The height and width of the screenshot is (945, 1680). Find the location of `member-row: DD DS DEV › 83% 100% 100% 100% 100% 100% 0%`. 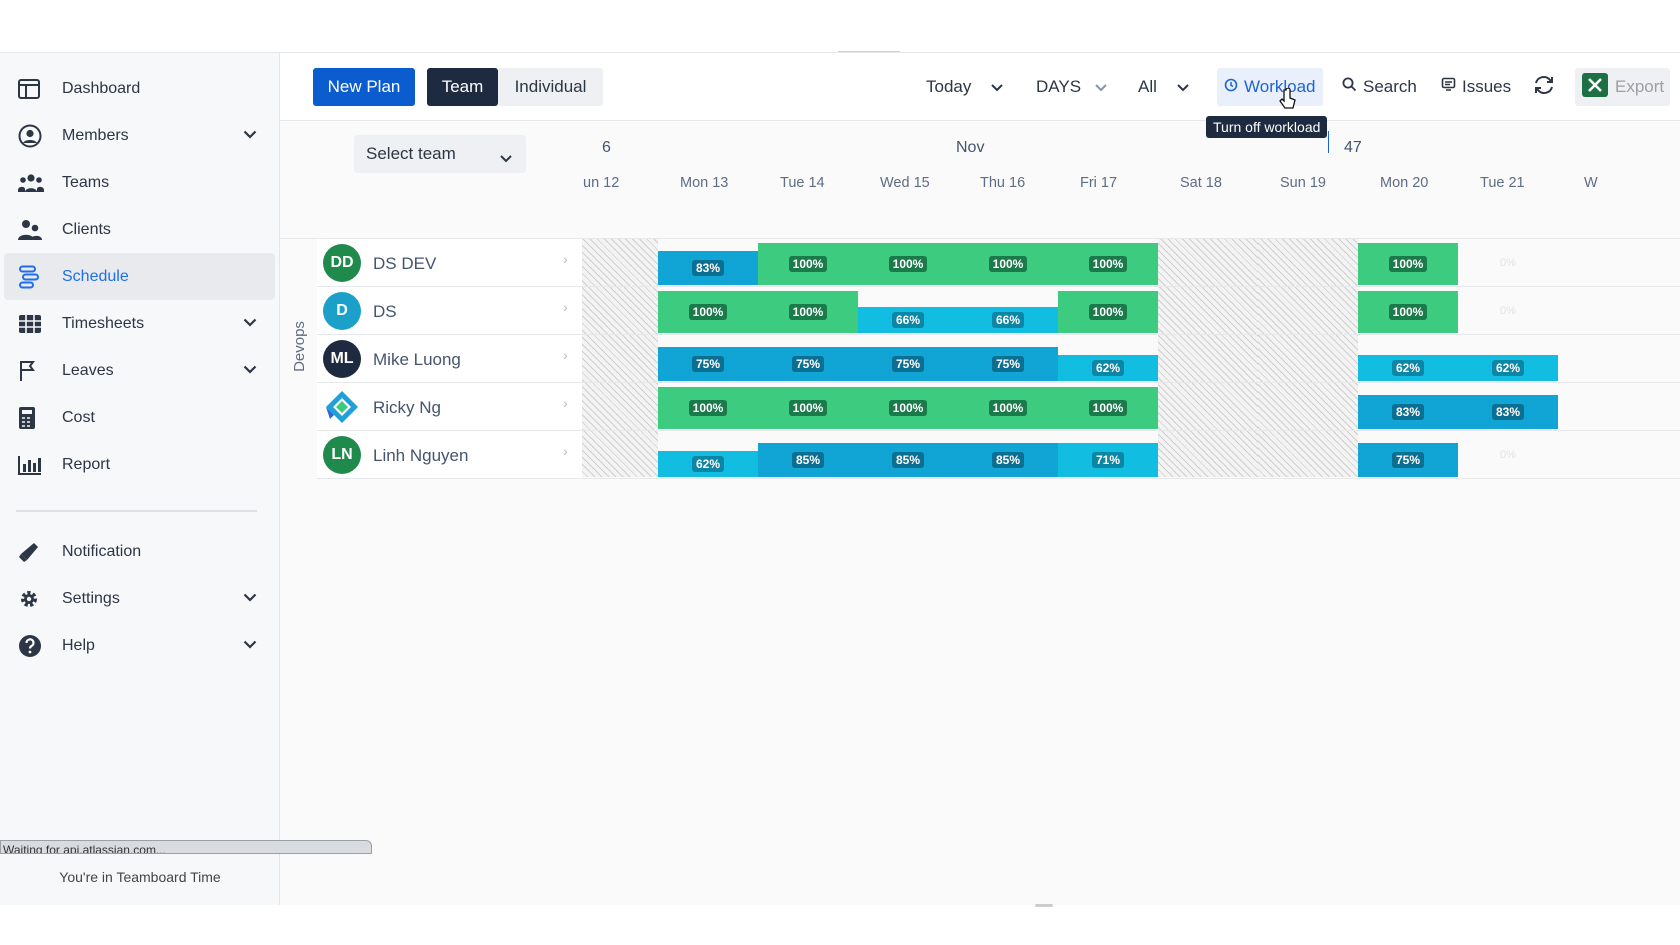

member-row: DD DS DEV › 83% 100% 100% 100% 100% 100% 0% is located at coordinates (998, 263).